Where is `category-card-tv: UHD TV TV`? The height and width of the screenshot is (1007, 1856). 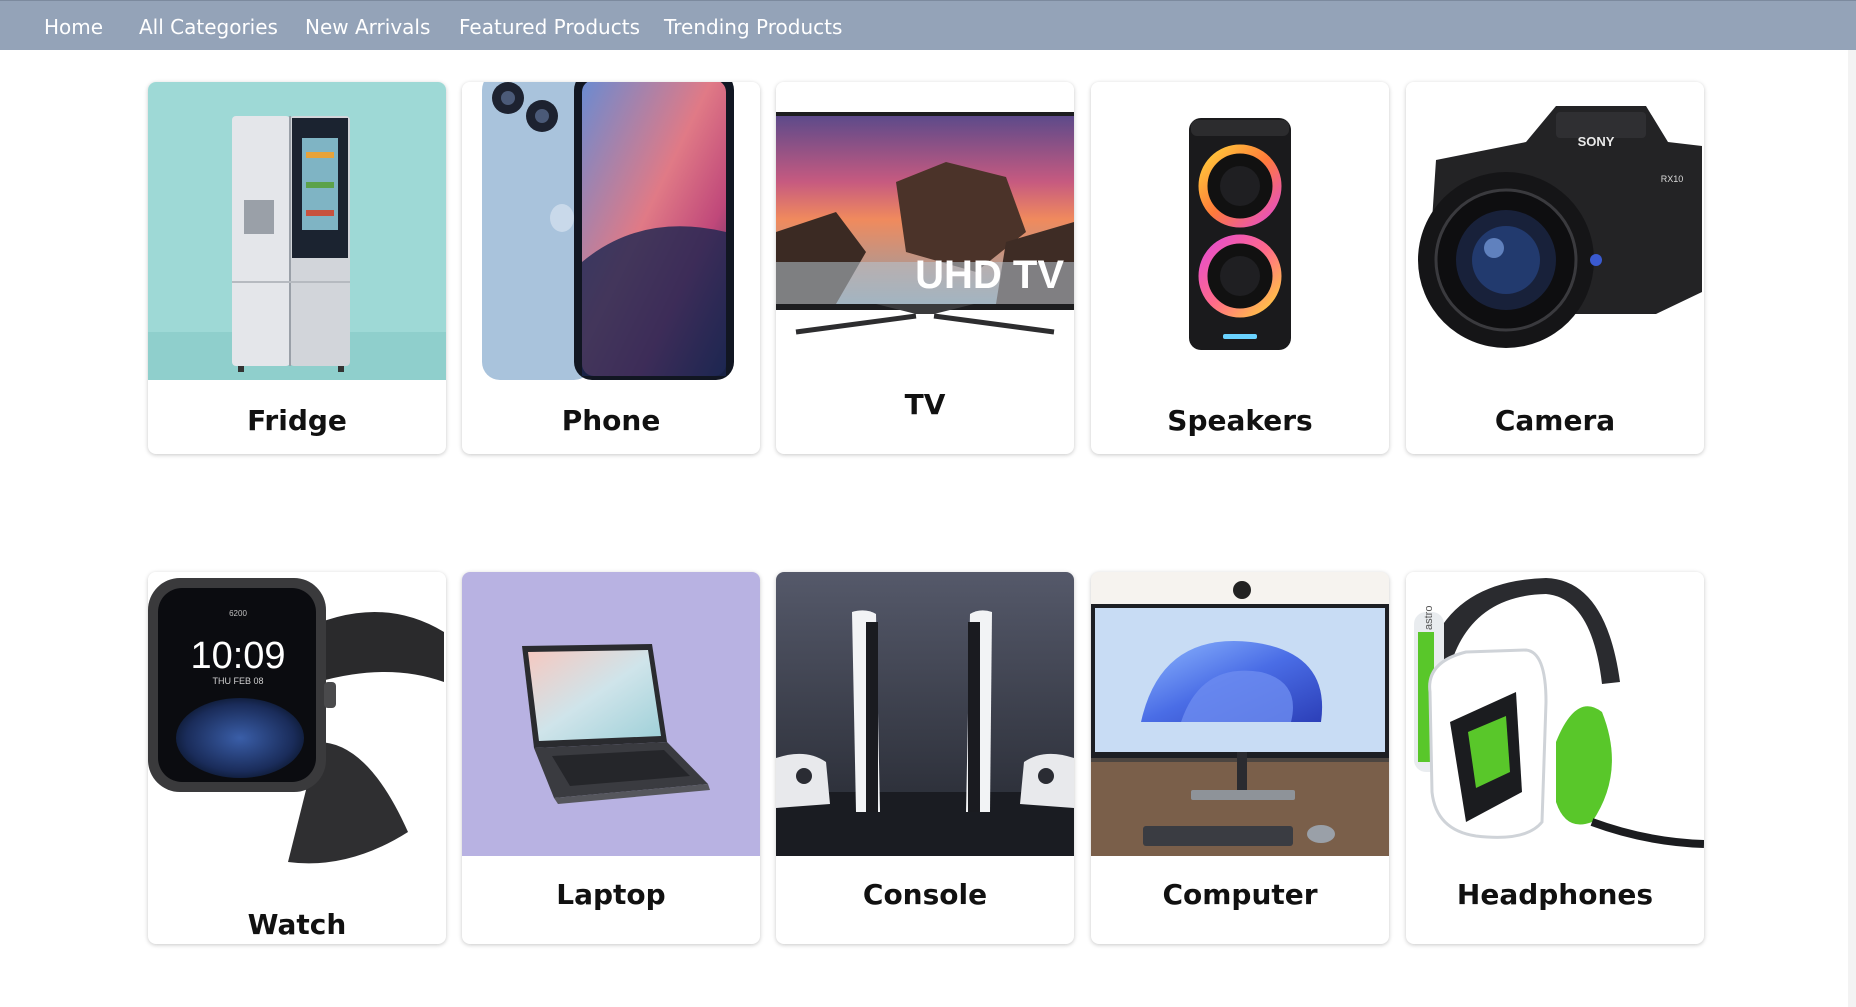 category-card-tv: UHD TV TV is located at coordinates (925, 268).